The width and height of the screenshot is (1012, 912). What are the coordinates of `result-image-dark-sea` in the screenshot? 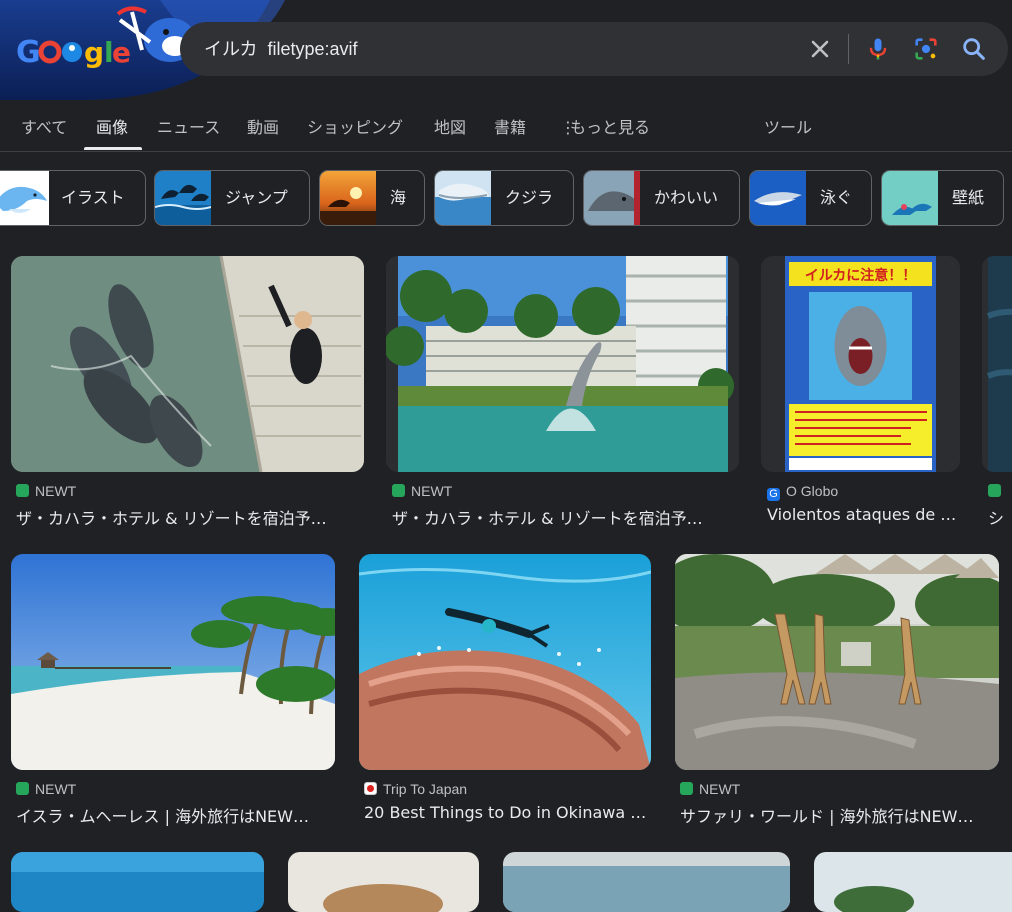 It's located at (997, 364).